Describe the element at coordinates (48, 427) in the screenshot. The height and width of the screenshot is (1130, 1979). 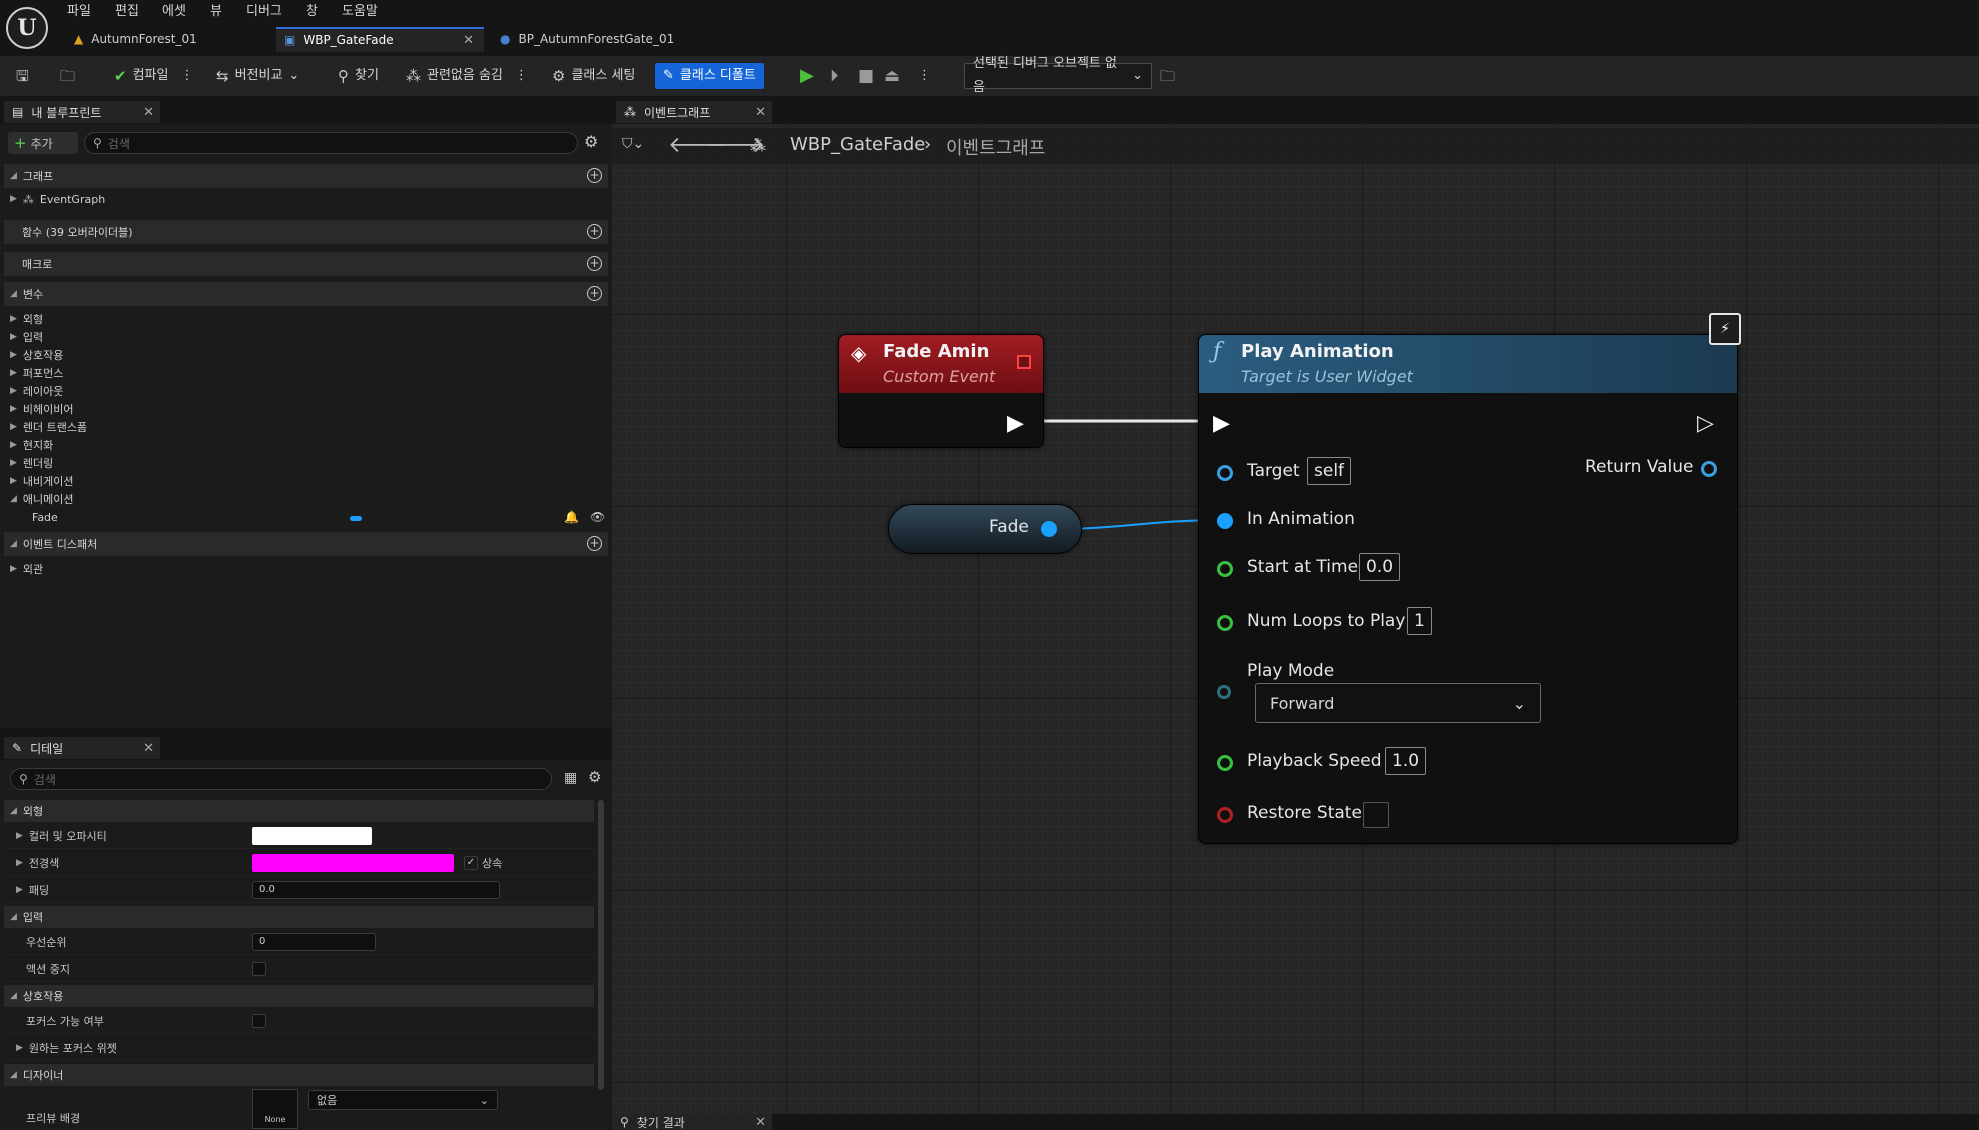
I see `var-category: ▶ 렌더 트랜스폼` at that location.